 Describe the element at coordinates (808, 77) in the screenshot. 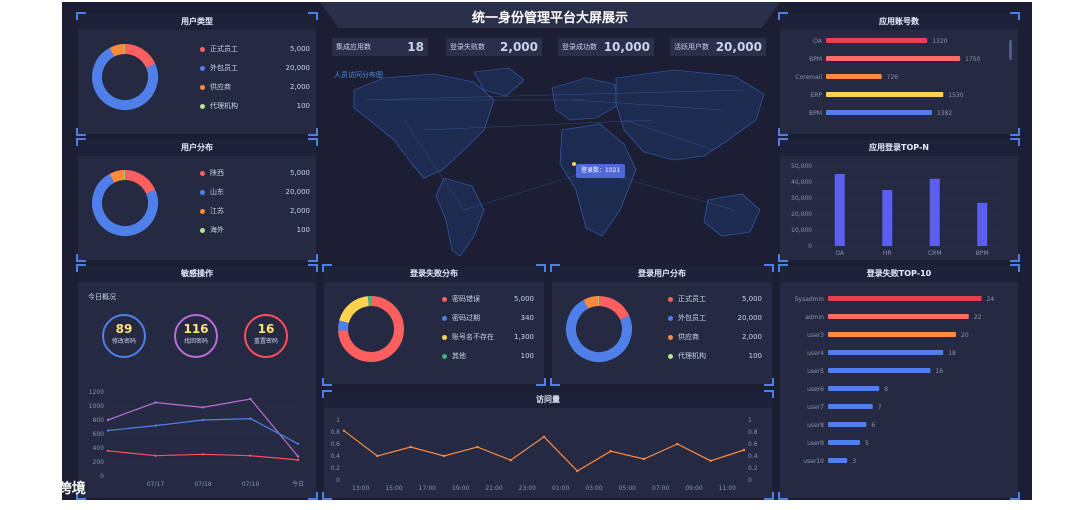

I see `bar-category-label: Coremail` at that location.